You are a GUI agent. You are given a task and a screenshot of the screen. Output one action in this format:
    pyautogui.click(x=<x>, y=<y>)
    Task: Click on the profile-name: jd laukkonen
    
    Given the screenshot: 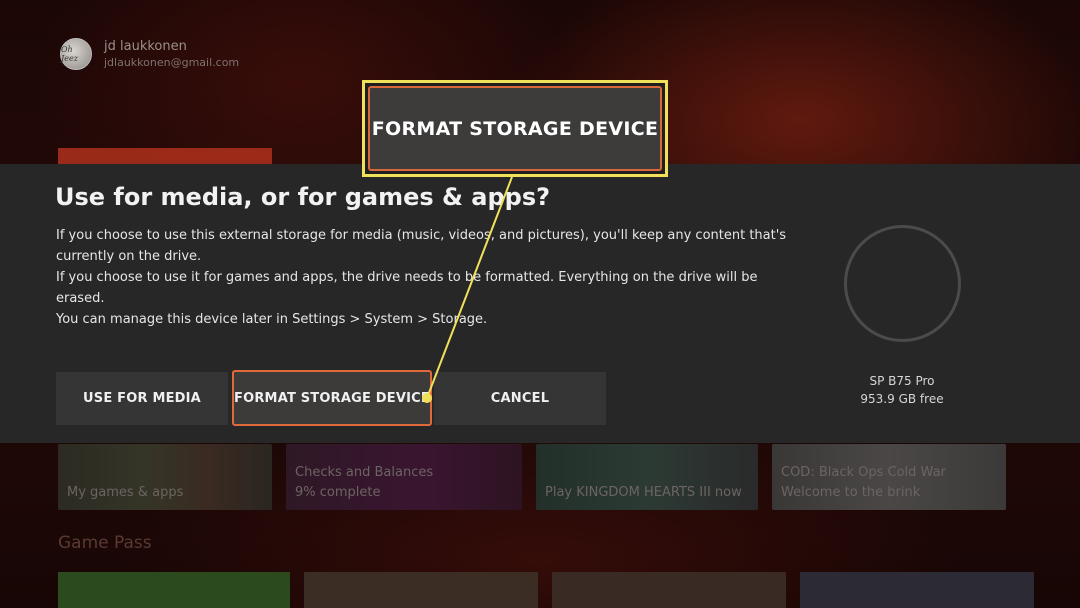 What is the action you would take?
    pyautogui.click(x=145, y=46)
    